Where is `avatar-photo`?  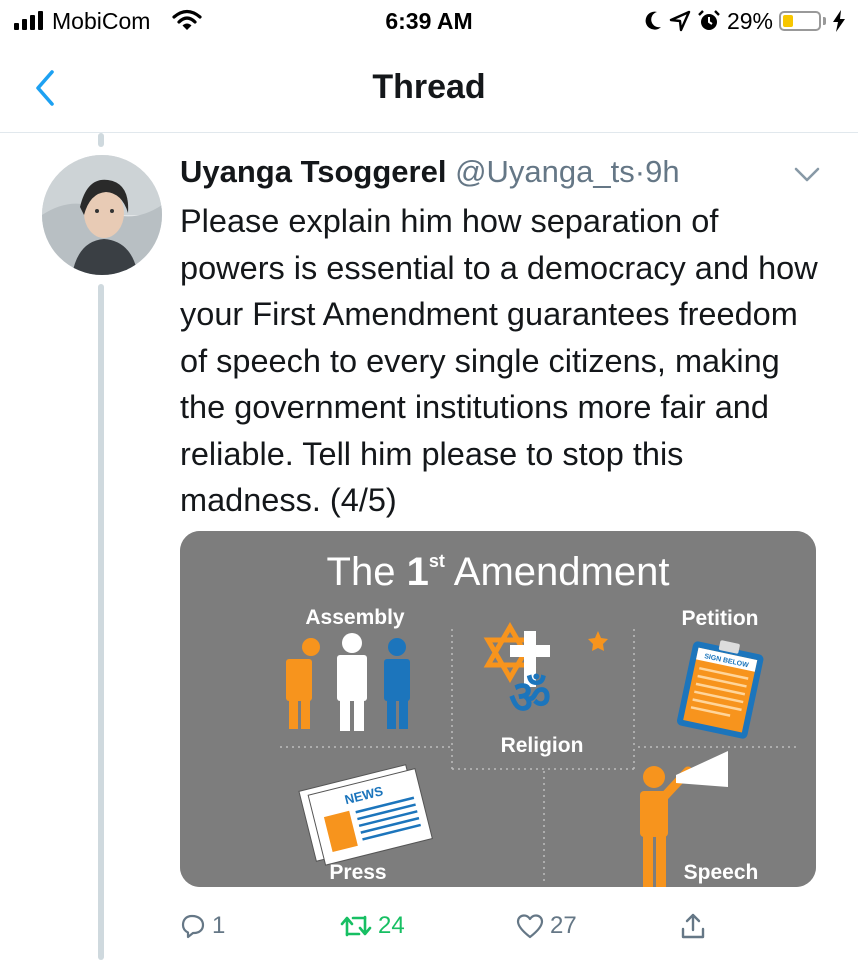
avatar-photo is located at coordinates (102, 215).